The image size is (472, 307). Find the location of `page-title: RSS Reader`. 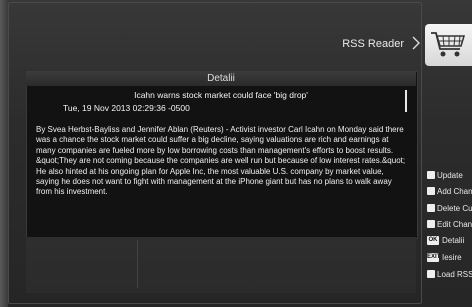

page-title: RSS Reader is located at coordinates (373, 44).